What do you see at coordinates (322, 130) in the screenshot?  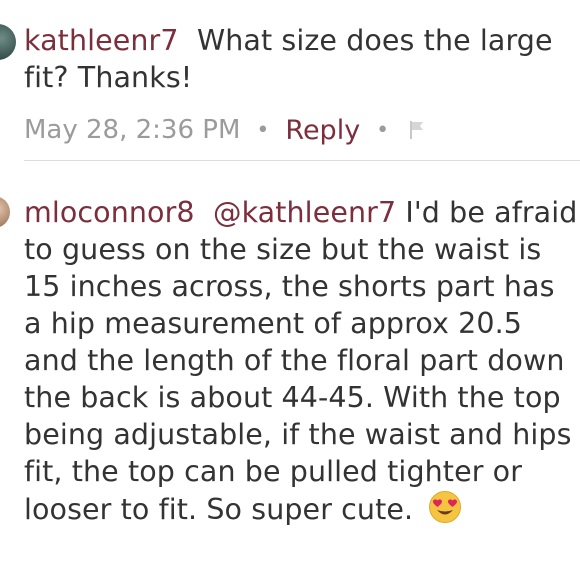 I see `reply-button: Reply` at bounding box center [322, 130].